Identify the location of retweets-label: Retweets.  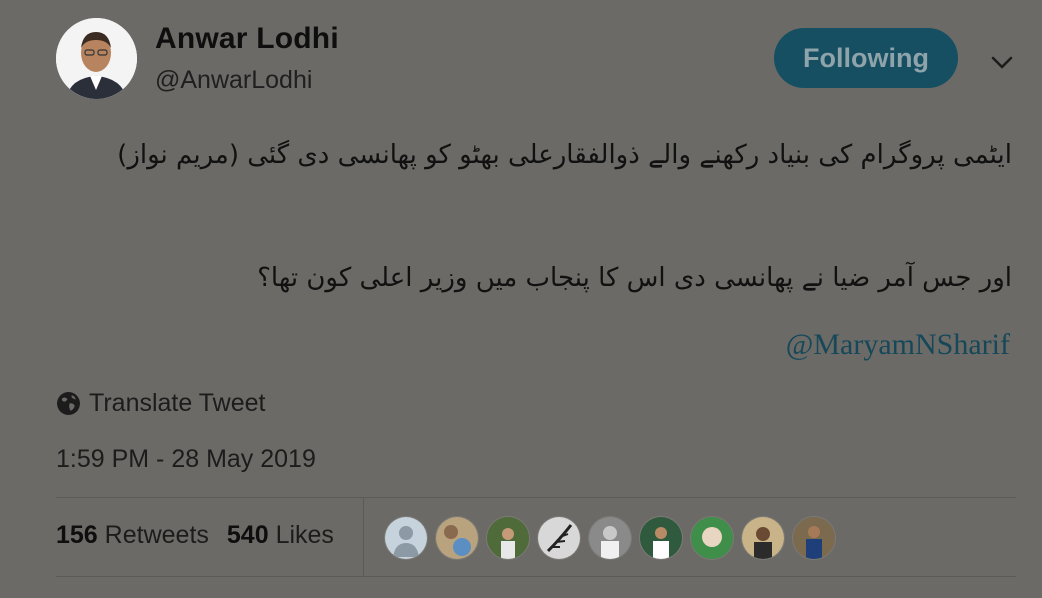
(156, 535).